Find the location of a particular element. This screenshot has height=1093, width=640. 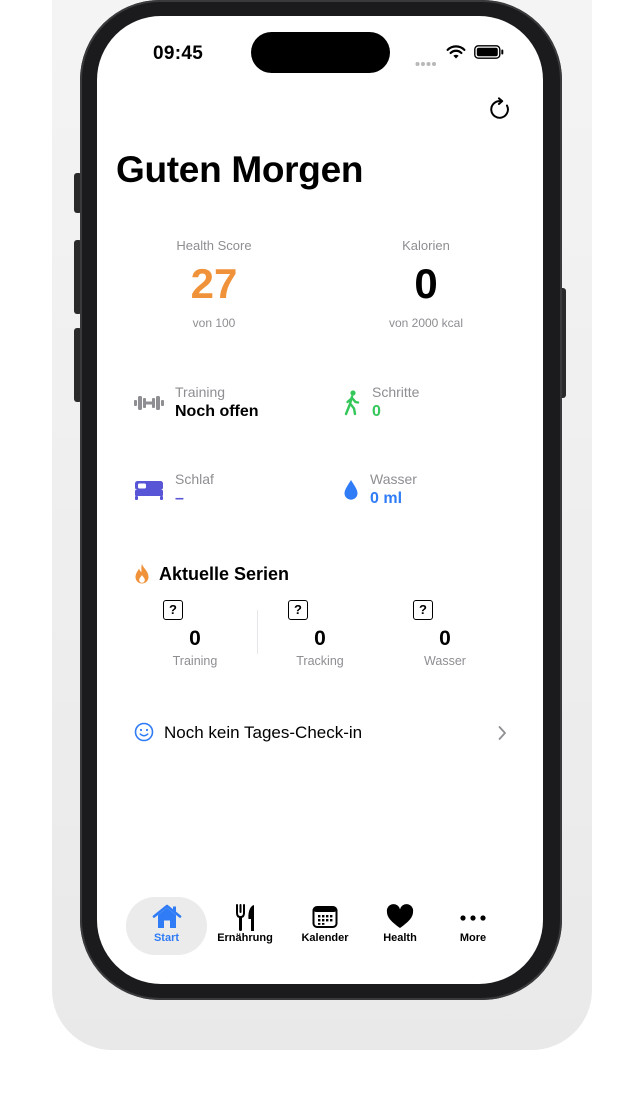

heart-icon is located at coordinates (400, 918).